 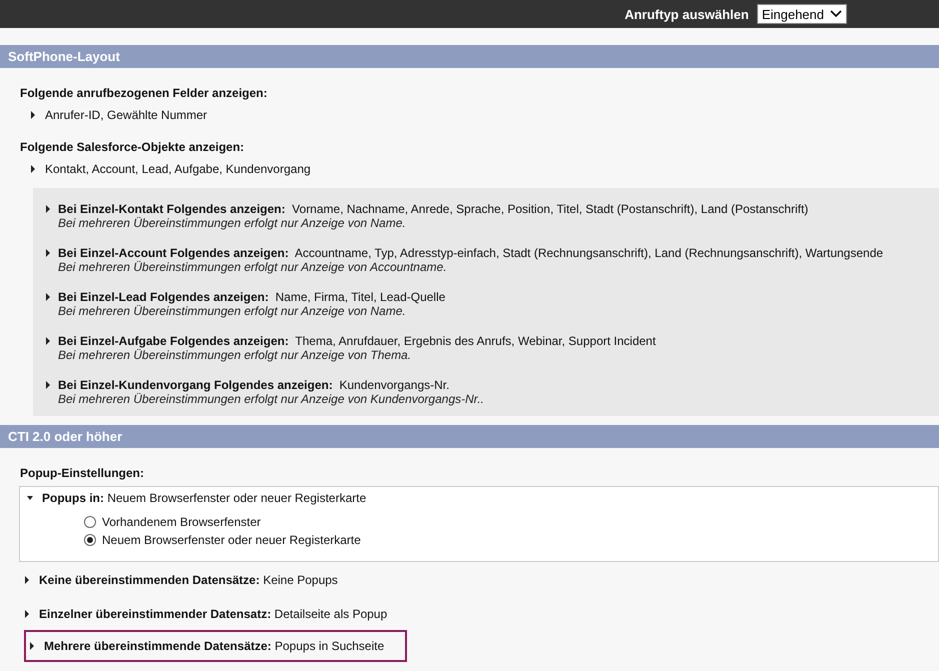 I want to click on chevron-icon, so click(x=836, y=14).